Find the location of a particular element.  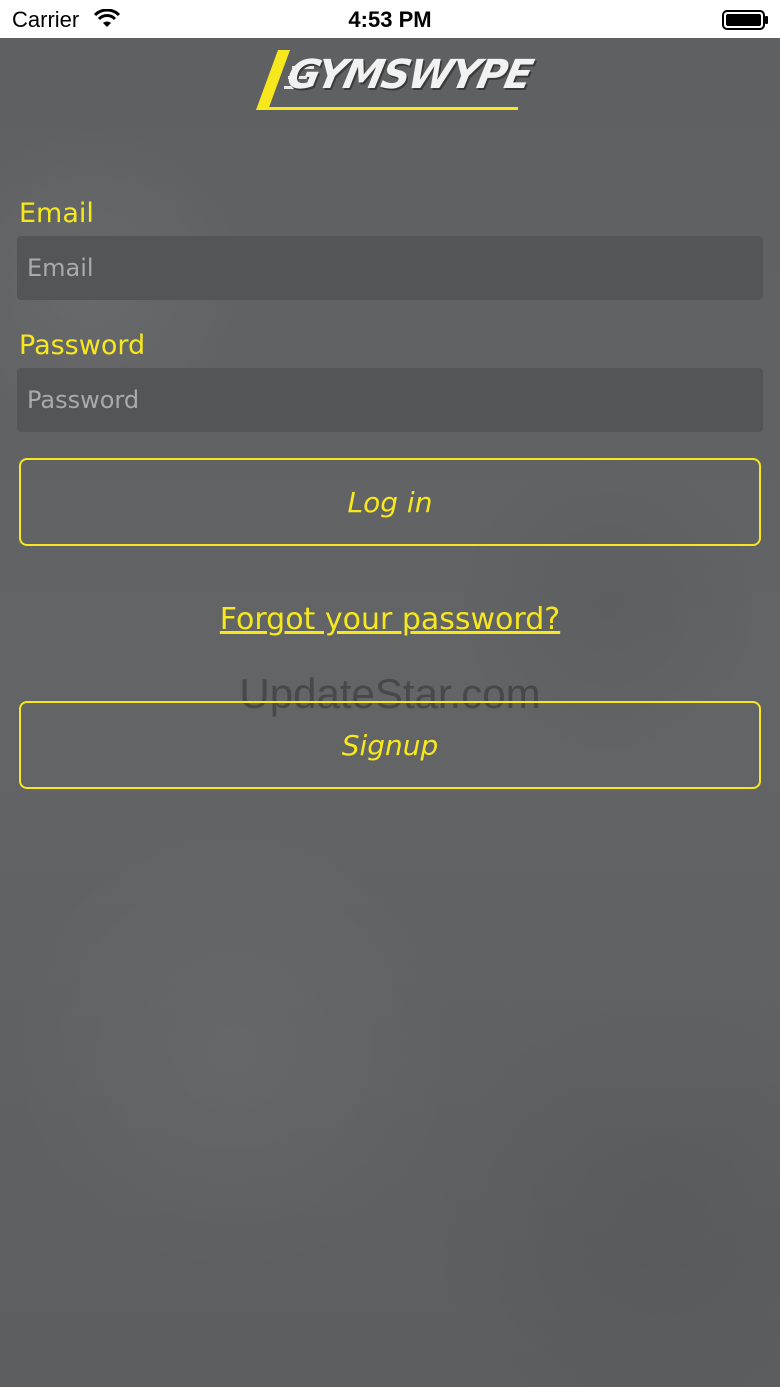

signup-button: Signup is located at coordinates (390, 745).